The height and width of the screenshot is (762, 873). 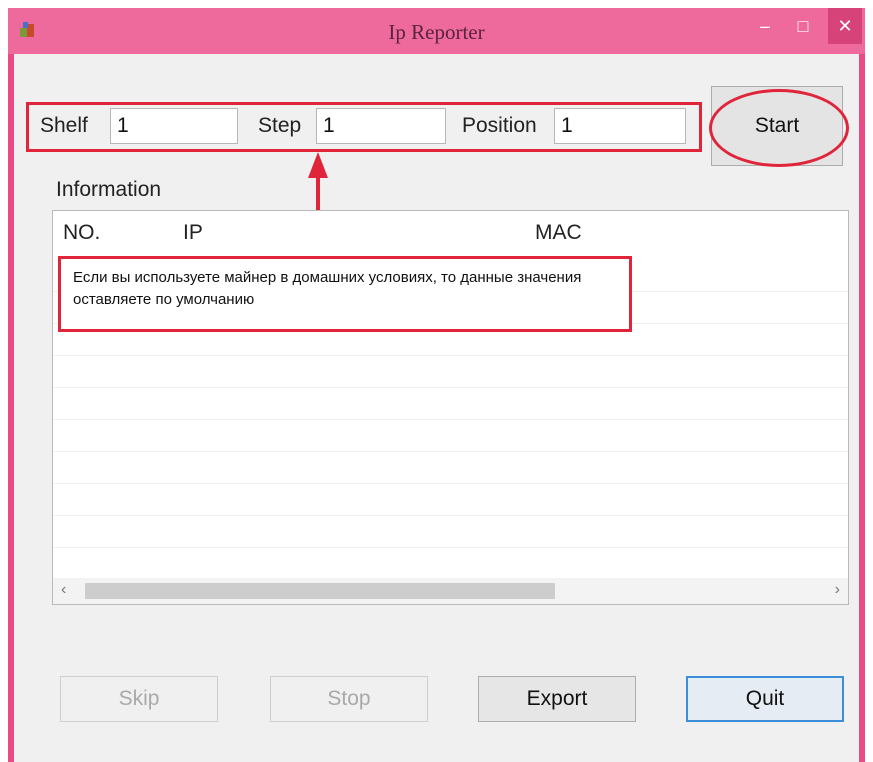 I want to click on stop-button: Stop, so click(x=349, y=699).